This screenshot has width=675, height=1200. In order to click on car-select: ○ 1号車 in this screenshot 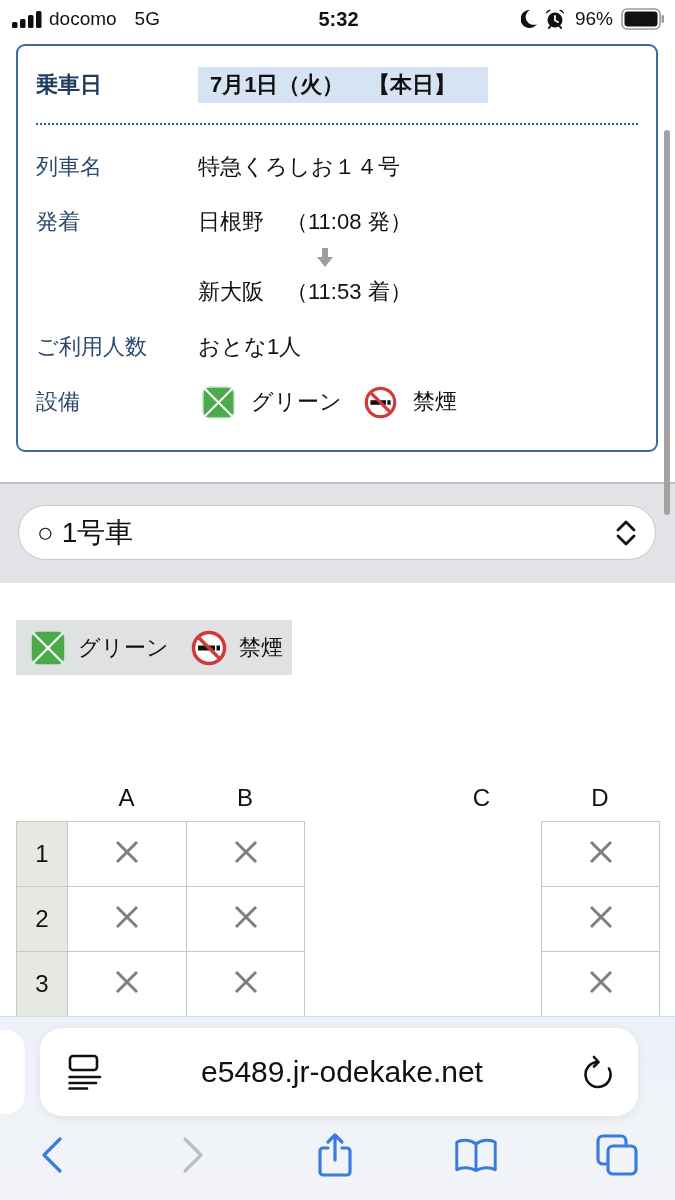, I will do `click(337, 532)`.